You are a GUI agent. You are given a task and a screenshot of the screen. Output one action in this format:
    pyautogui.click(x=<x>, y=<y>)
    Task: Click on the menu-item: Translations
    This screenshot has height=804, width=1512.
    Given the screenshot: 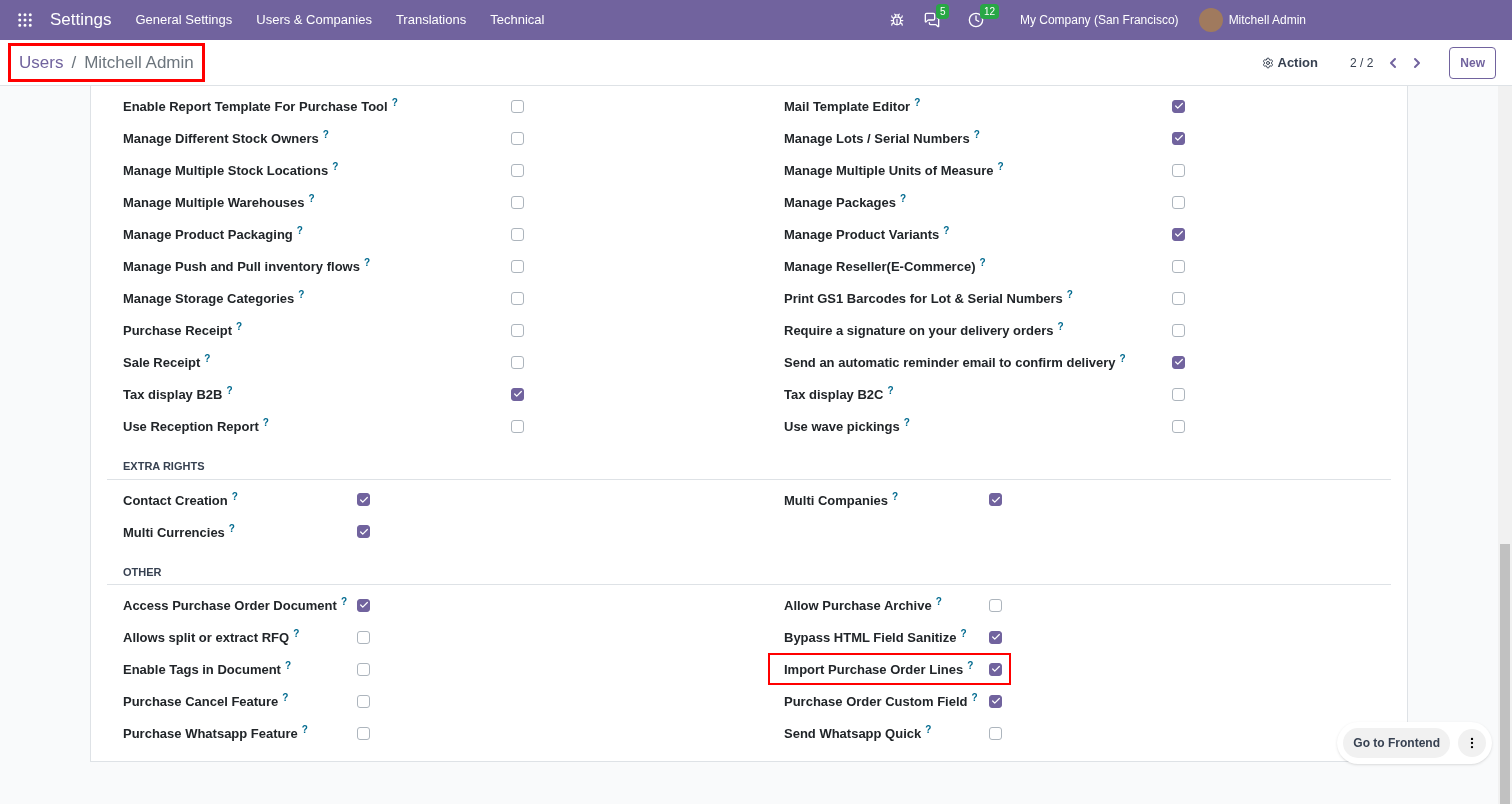 What is the action you would take?
    pyautogui.click(x=431, y=20)
    